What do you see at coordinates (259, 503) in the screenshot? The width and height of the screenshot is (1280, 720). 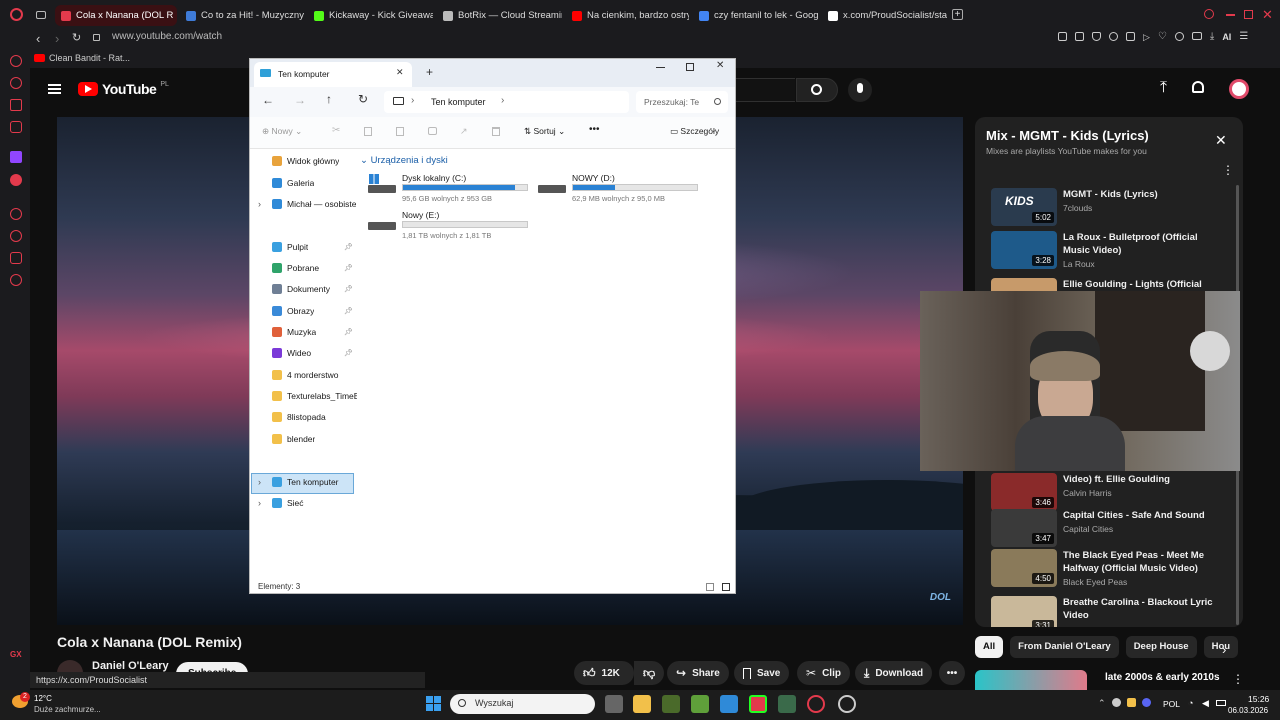 I see `expand-chevron-icon: ›` at bounding box center [259, 503].